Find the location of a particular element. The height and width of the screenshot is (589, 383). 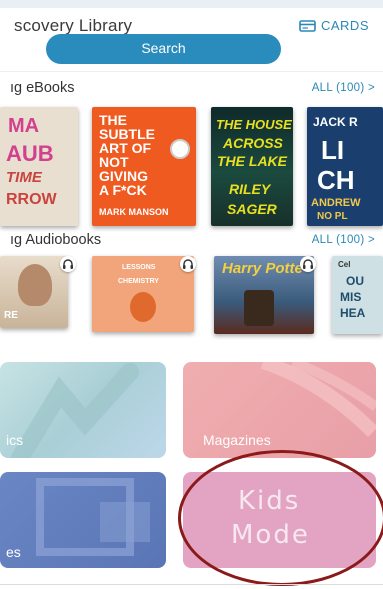

ebook-2-author: MARK MANSON is located at coordinates (134, 212).